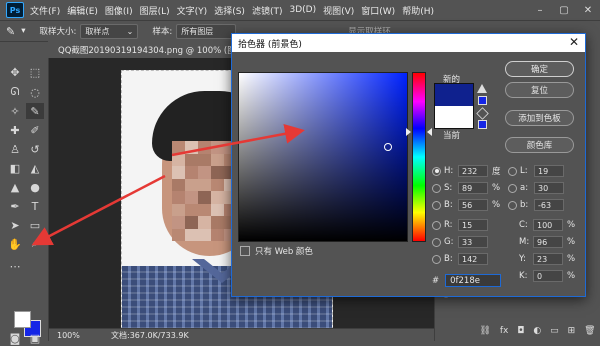 This screenshot has height=346, width=600. I want to click on blur-tool-icon: ▲, so click(15, 187).